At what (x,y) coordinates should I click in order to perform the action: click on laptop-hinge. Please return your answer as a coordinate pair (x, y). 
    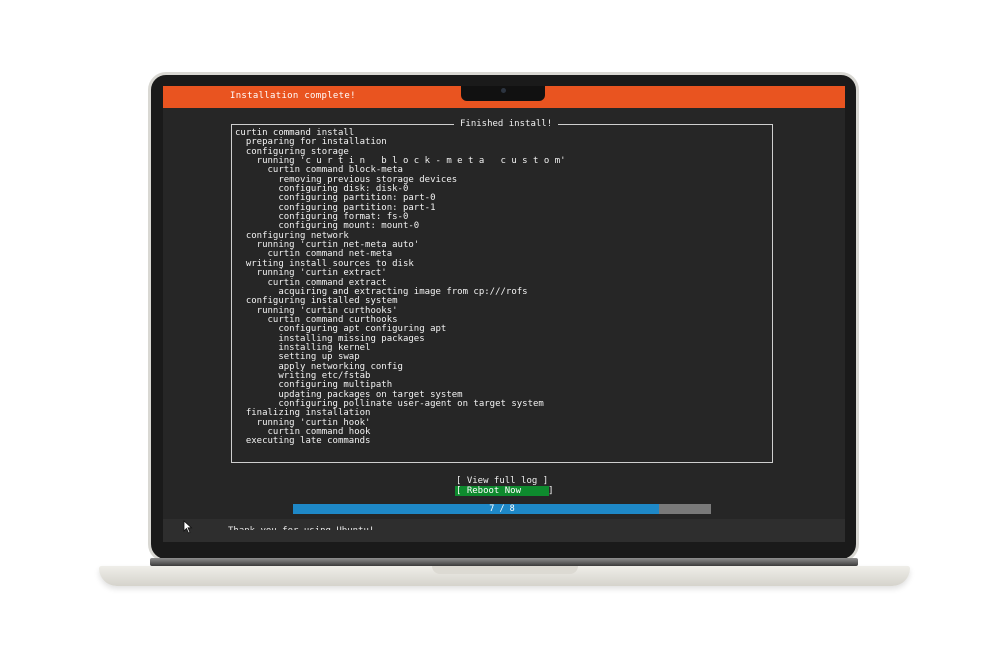
    Looking at the image, I should click on (504, 562).